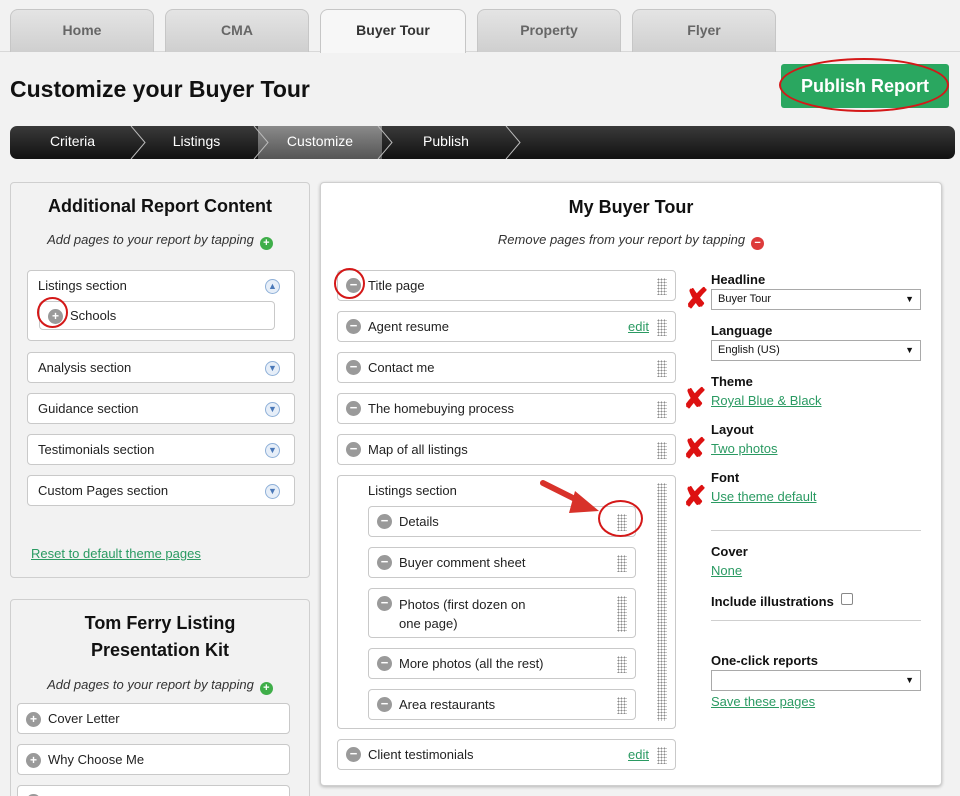  Describe the element at coordinates (764, 660) in the screenshot. I see `one-click-label: One-click reports` at that location.